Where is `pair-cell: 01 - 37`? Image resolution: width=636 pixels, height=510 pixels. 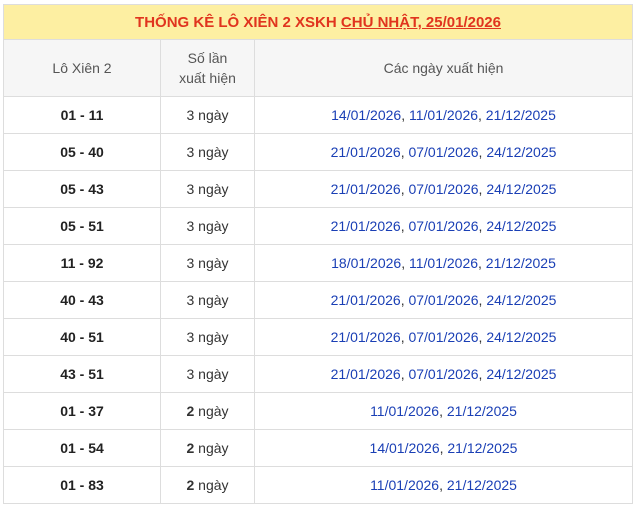
pair-cell: 01 - 37 is located at coordinates (82, 411).